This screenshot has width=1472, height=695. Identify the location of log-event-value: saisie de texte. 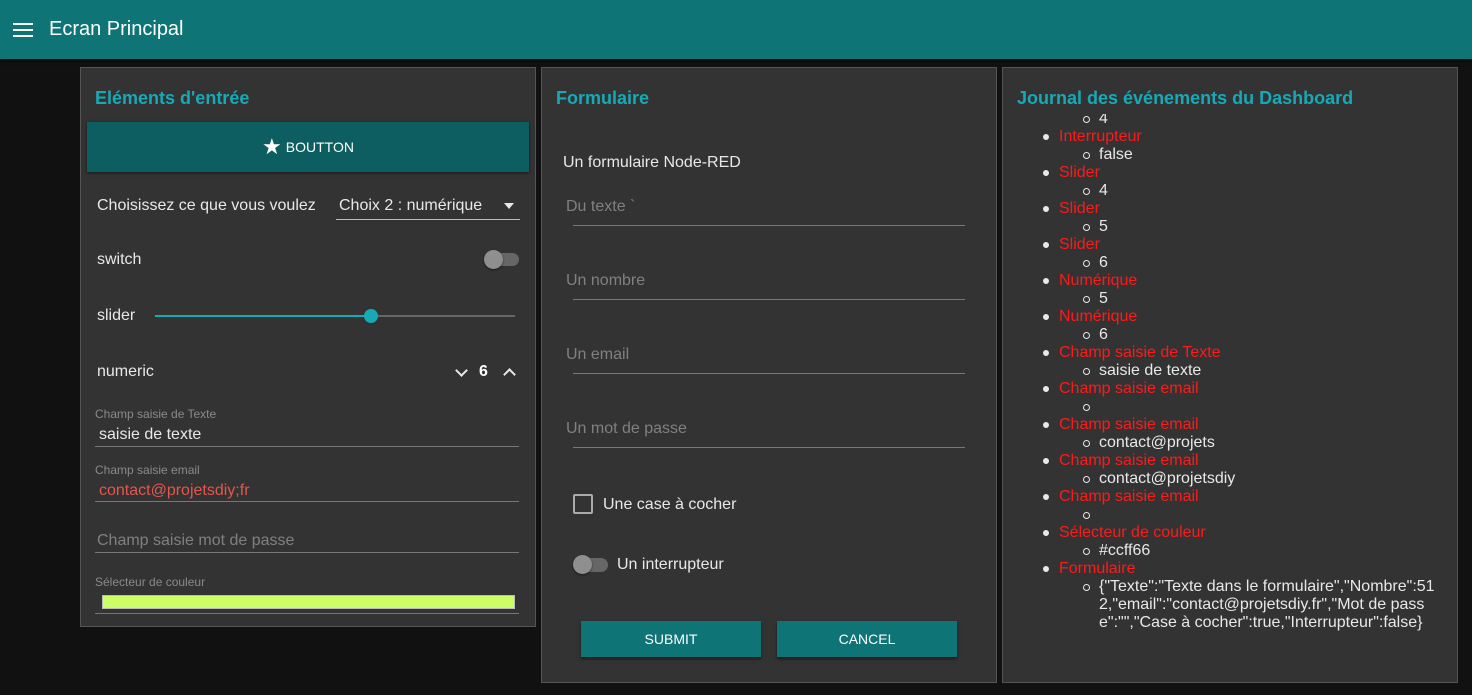
(1228, 371).